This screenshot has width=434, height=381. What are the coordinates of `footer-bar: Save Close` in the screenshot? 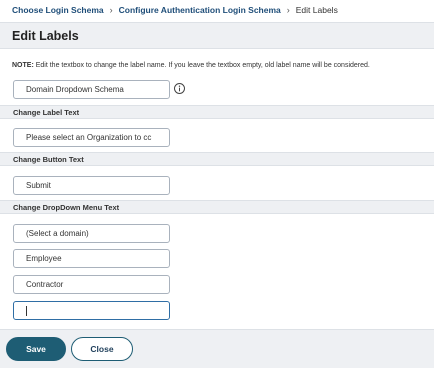 It's located at (217, 348).